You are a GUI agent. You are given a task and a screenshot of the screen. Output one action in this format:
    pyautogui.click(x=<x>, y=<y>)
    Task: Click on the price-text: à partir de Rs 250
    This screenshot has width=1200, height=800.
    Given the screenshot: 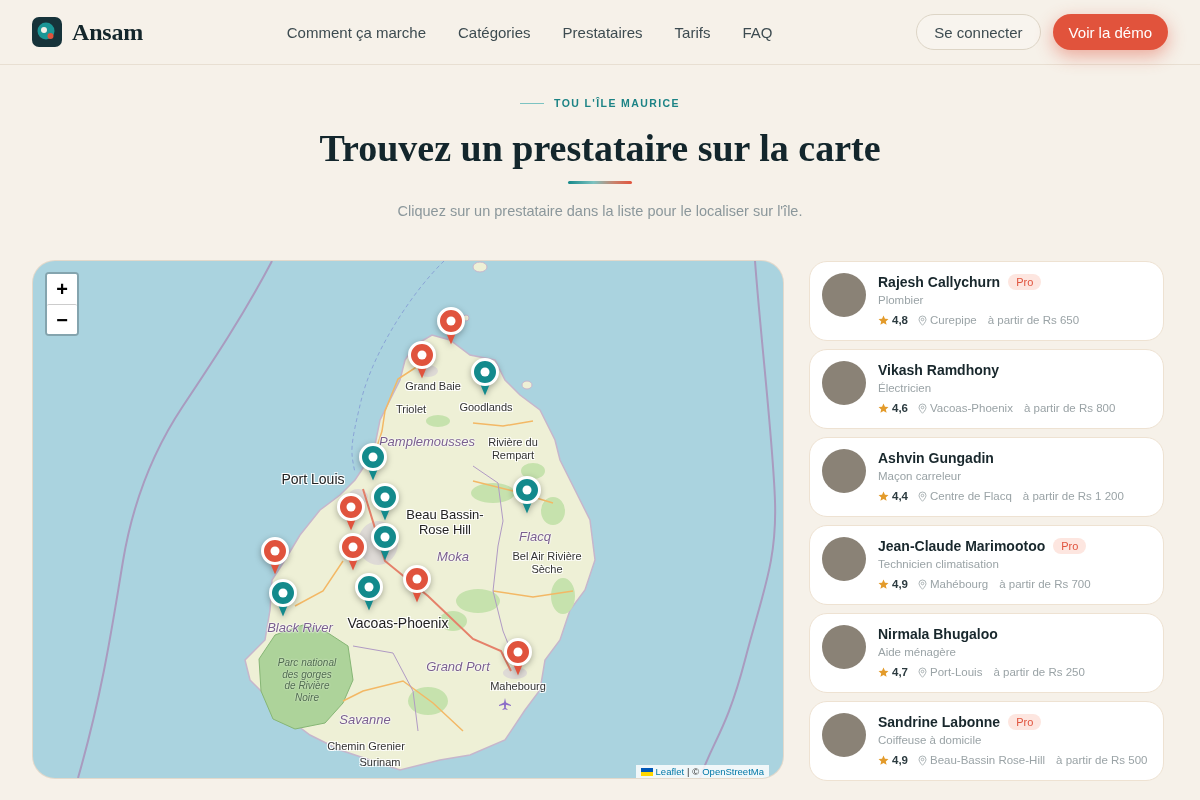 What is the action you would take?
    pyautogui.click(x=1039, y=672)
    